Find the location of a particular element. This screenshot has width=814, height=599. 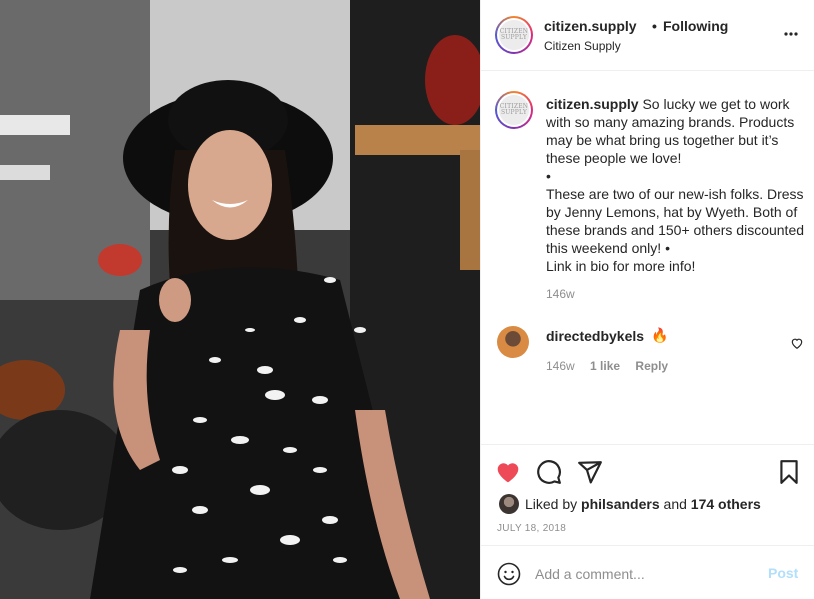

comment-timestamp: 146w is located at coordinates (560, 366).